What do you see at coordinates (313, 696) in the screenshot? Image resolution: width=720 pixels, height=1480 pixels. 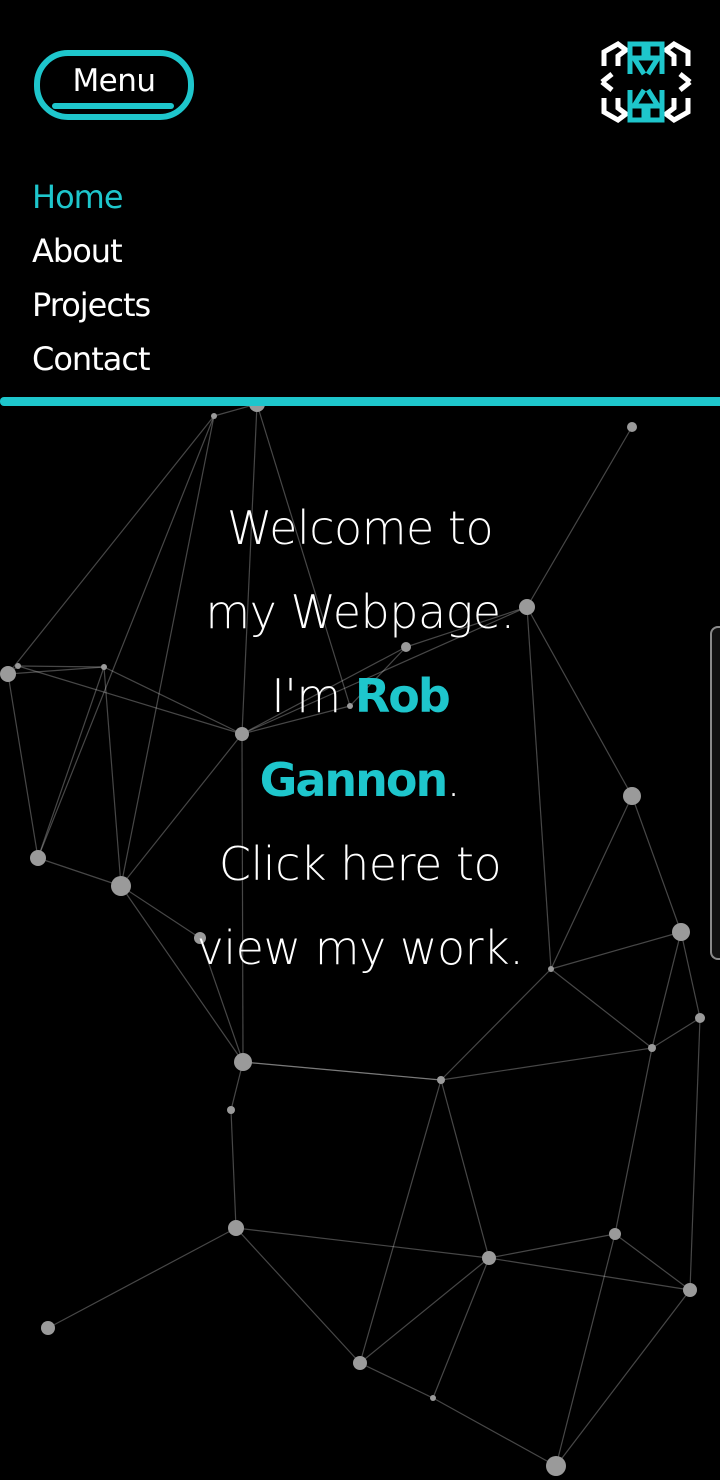 I see `hero-im-text: I'm` at bounding box center [313, 696].